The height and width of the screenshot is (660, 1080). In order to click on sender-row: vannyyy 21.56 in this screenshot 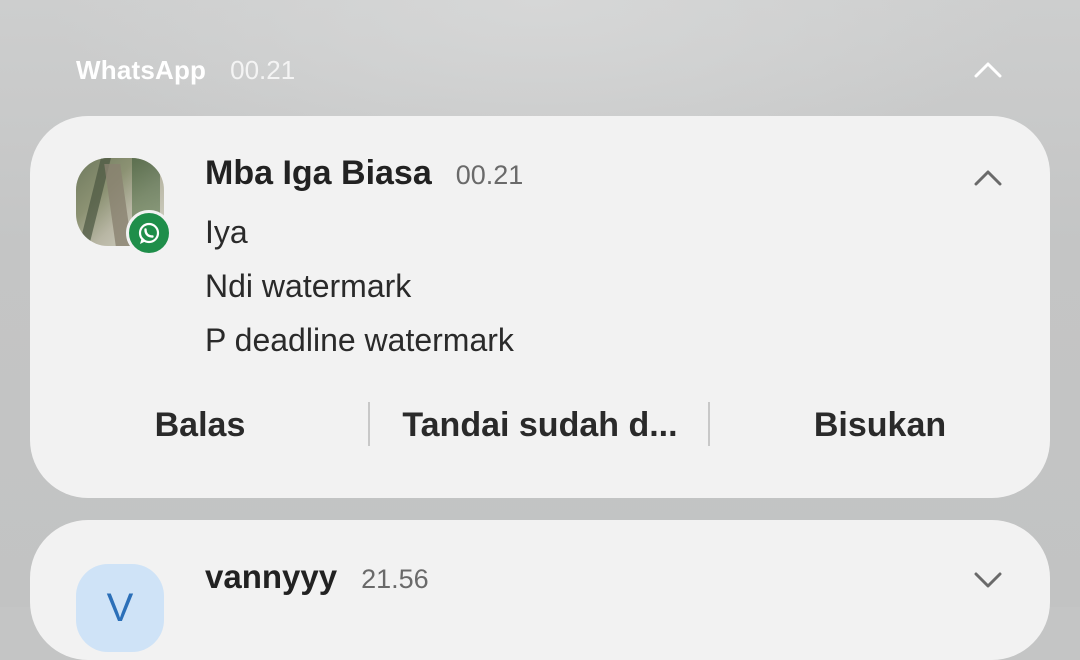, I will do `click(317, 580)`.